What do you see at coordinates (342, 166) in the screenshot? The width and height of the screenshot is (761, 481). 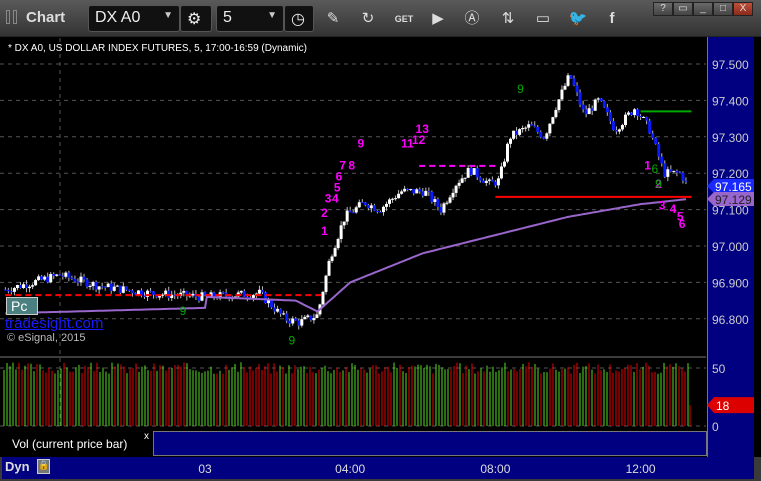 I see `td-count-label: 7` at bounding box center [342, 166].